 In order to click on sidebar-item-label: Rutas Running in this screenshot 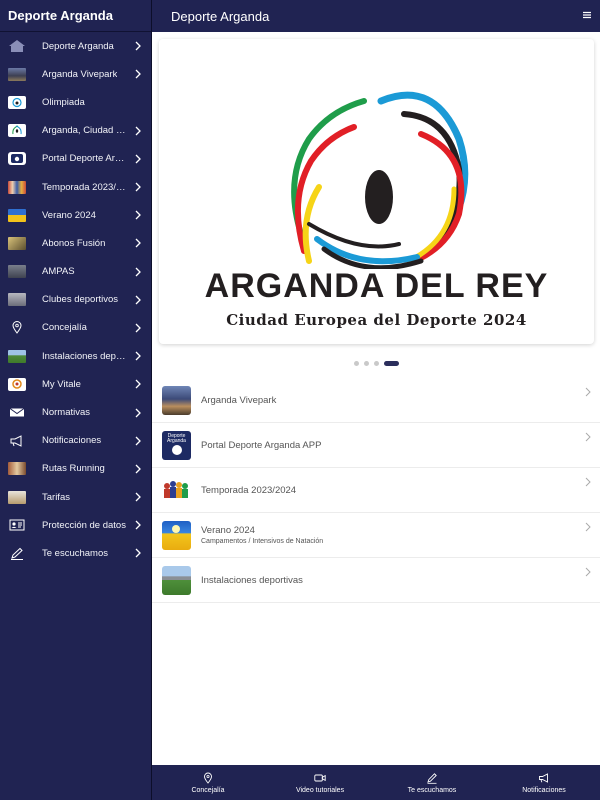, I will do `click(73, 469)`.